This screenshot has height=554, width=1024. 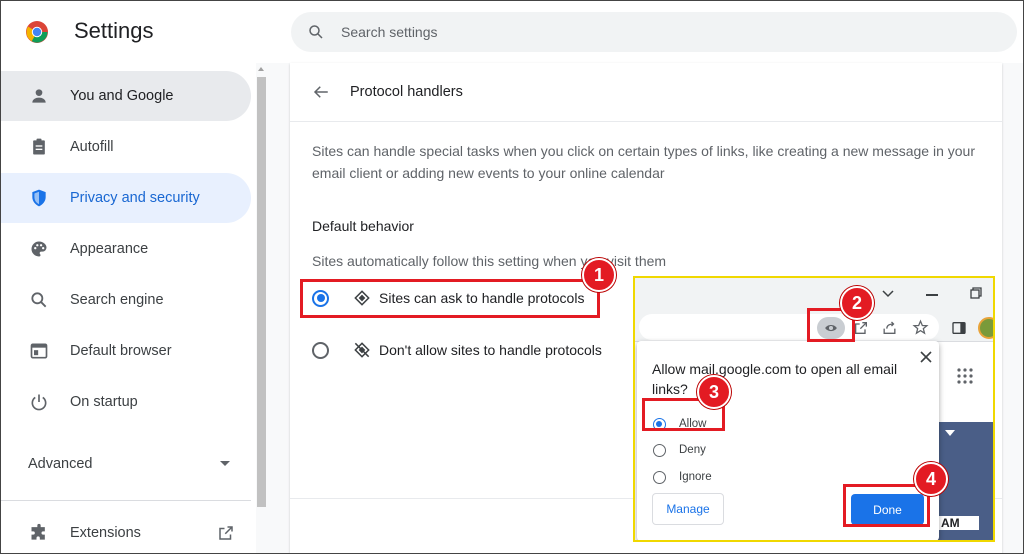 What do you see at coordinates (39, 198) in the screenshot?
I see `shield-icon` at bounding box center [39, 198].